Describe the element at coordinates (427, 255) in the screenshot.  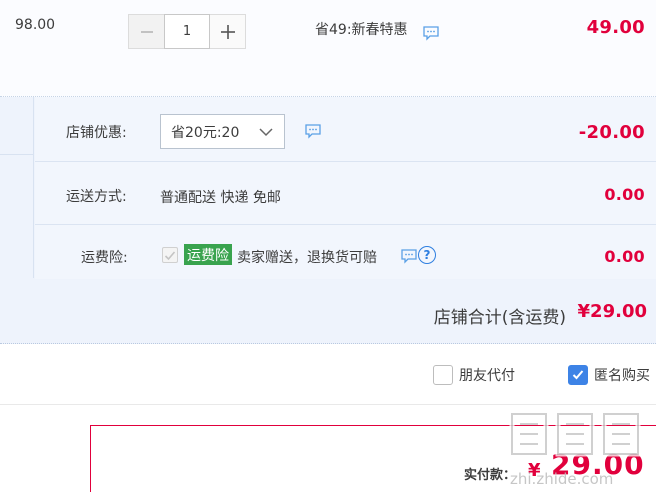
I see `question-icon: ?` at that location.